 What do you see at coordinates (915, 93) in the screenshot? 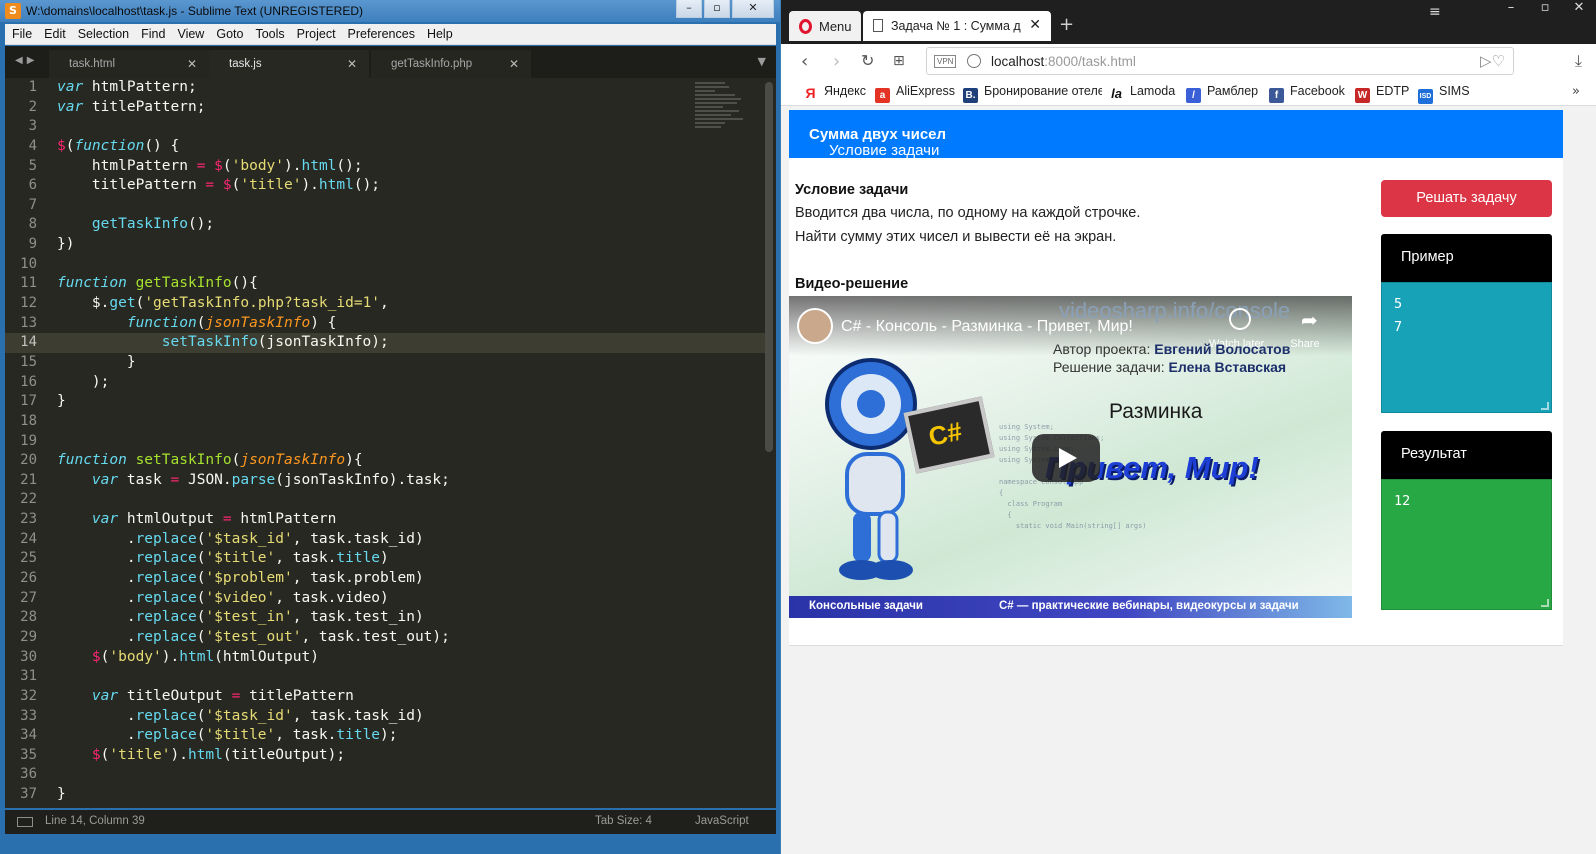
I see `bookmark-aliexpress: a AliExpress` at bounding box center [915, 93].